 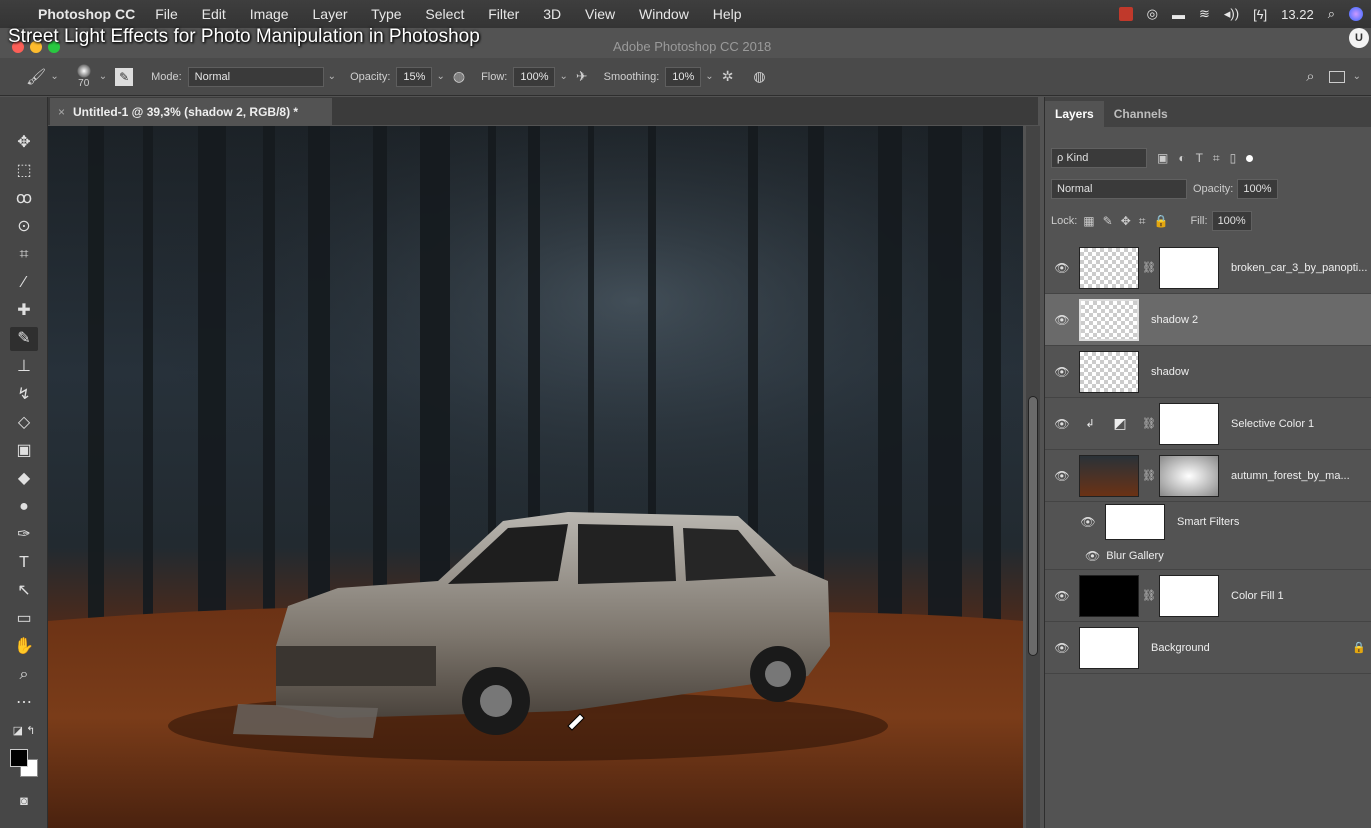 What do you see at coordinates (552, 14) in the screenshot?
I see `menu-3d: 3D` at bounding box center [552, 14].